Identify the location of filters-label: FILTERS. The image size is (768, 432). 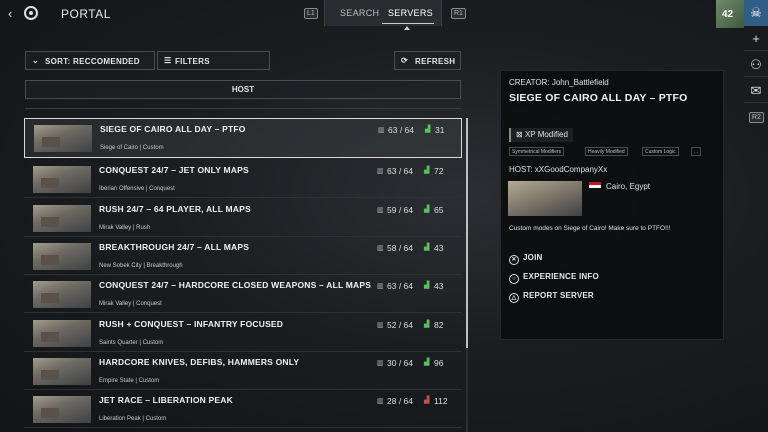
(192, 61).